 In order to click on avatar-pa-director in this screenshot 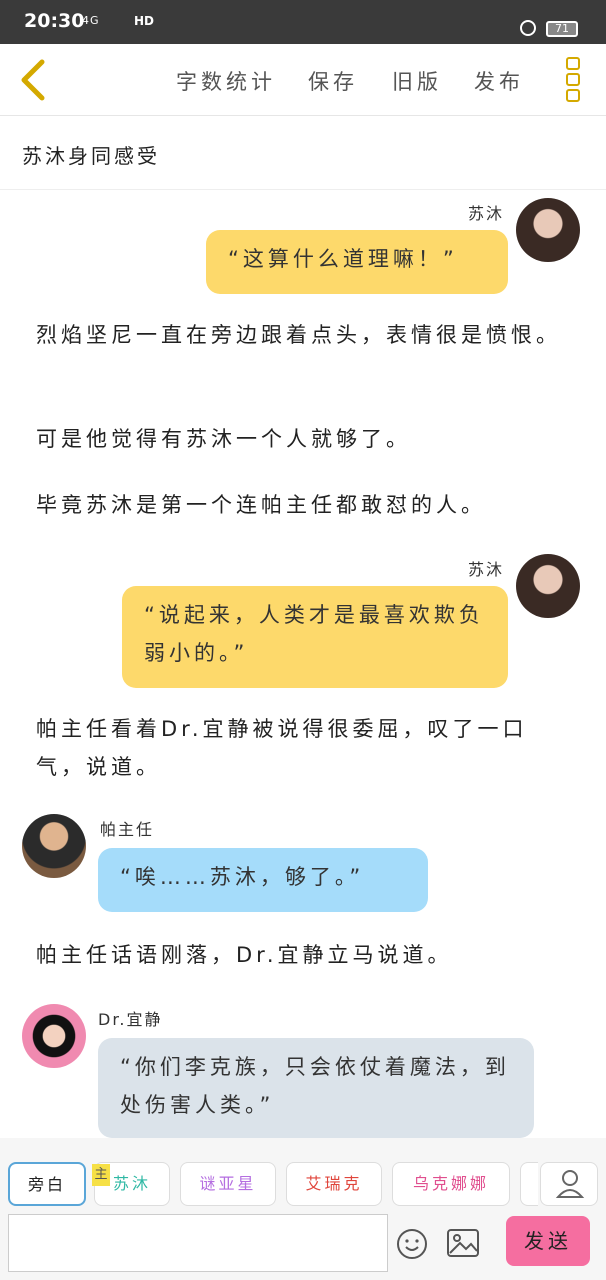, I will do `click(54, 846)`.